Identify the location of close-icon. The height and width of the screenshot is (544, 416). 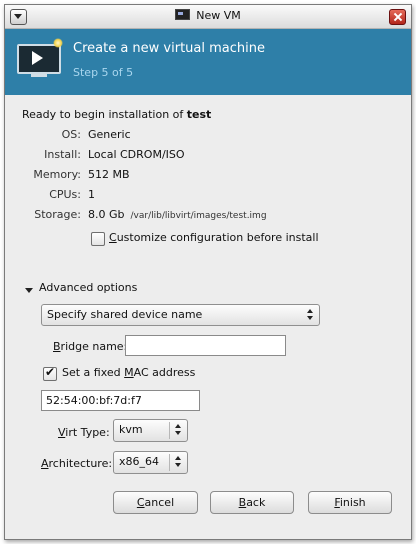
(397, 17).